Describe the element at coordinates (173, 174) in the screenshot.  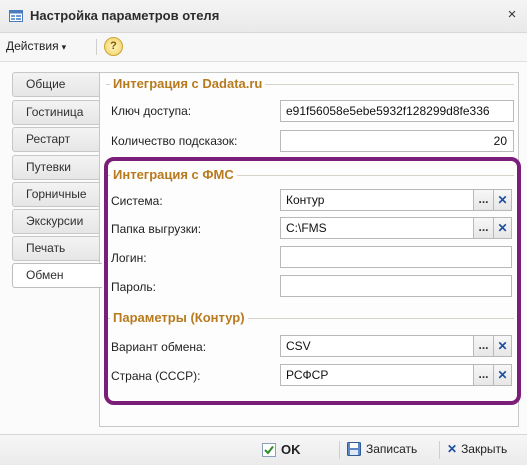
I see `group-title-fms: Интеграция с ФМС` at that location.